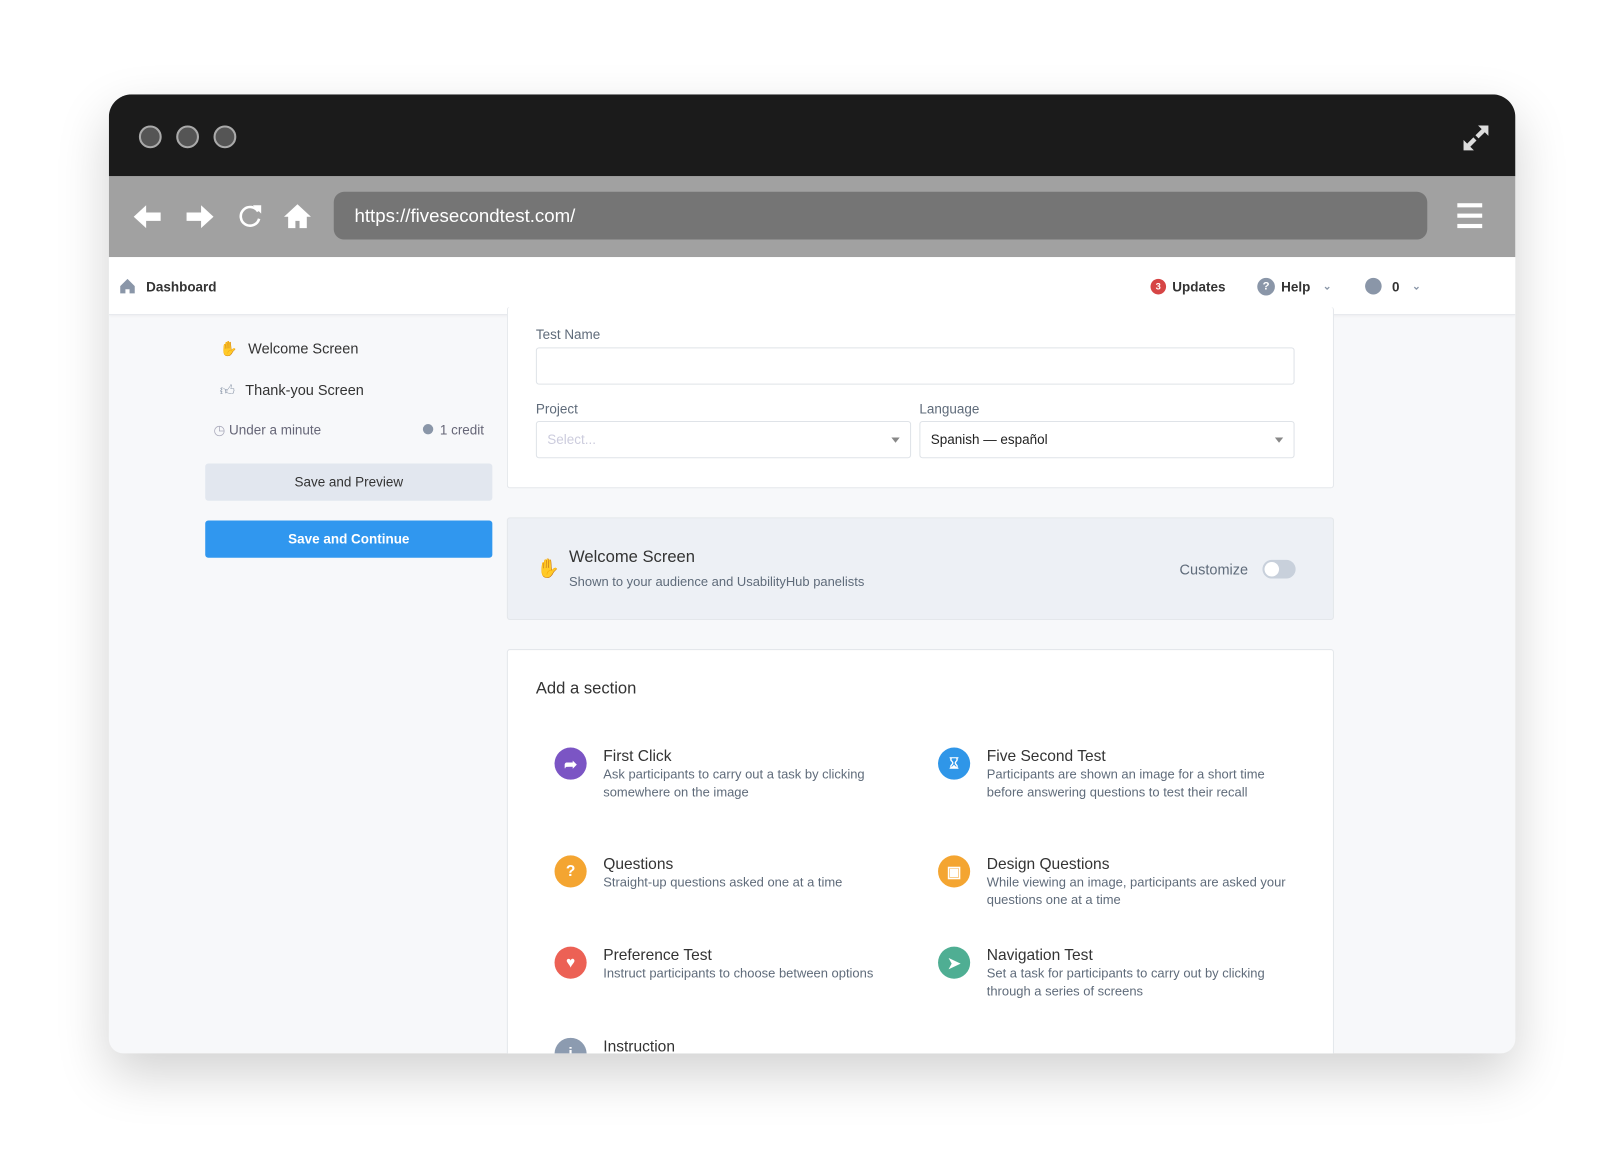  What do you see at coordinates (730, 1045) in the screenshot?
I see `section-option-instruction: i Instruction` at bounding box center [730, 1045].